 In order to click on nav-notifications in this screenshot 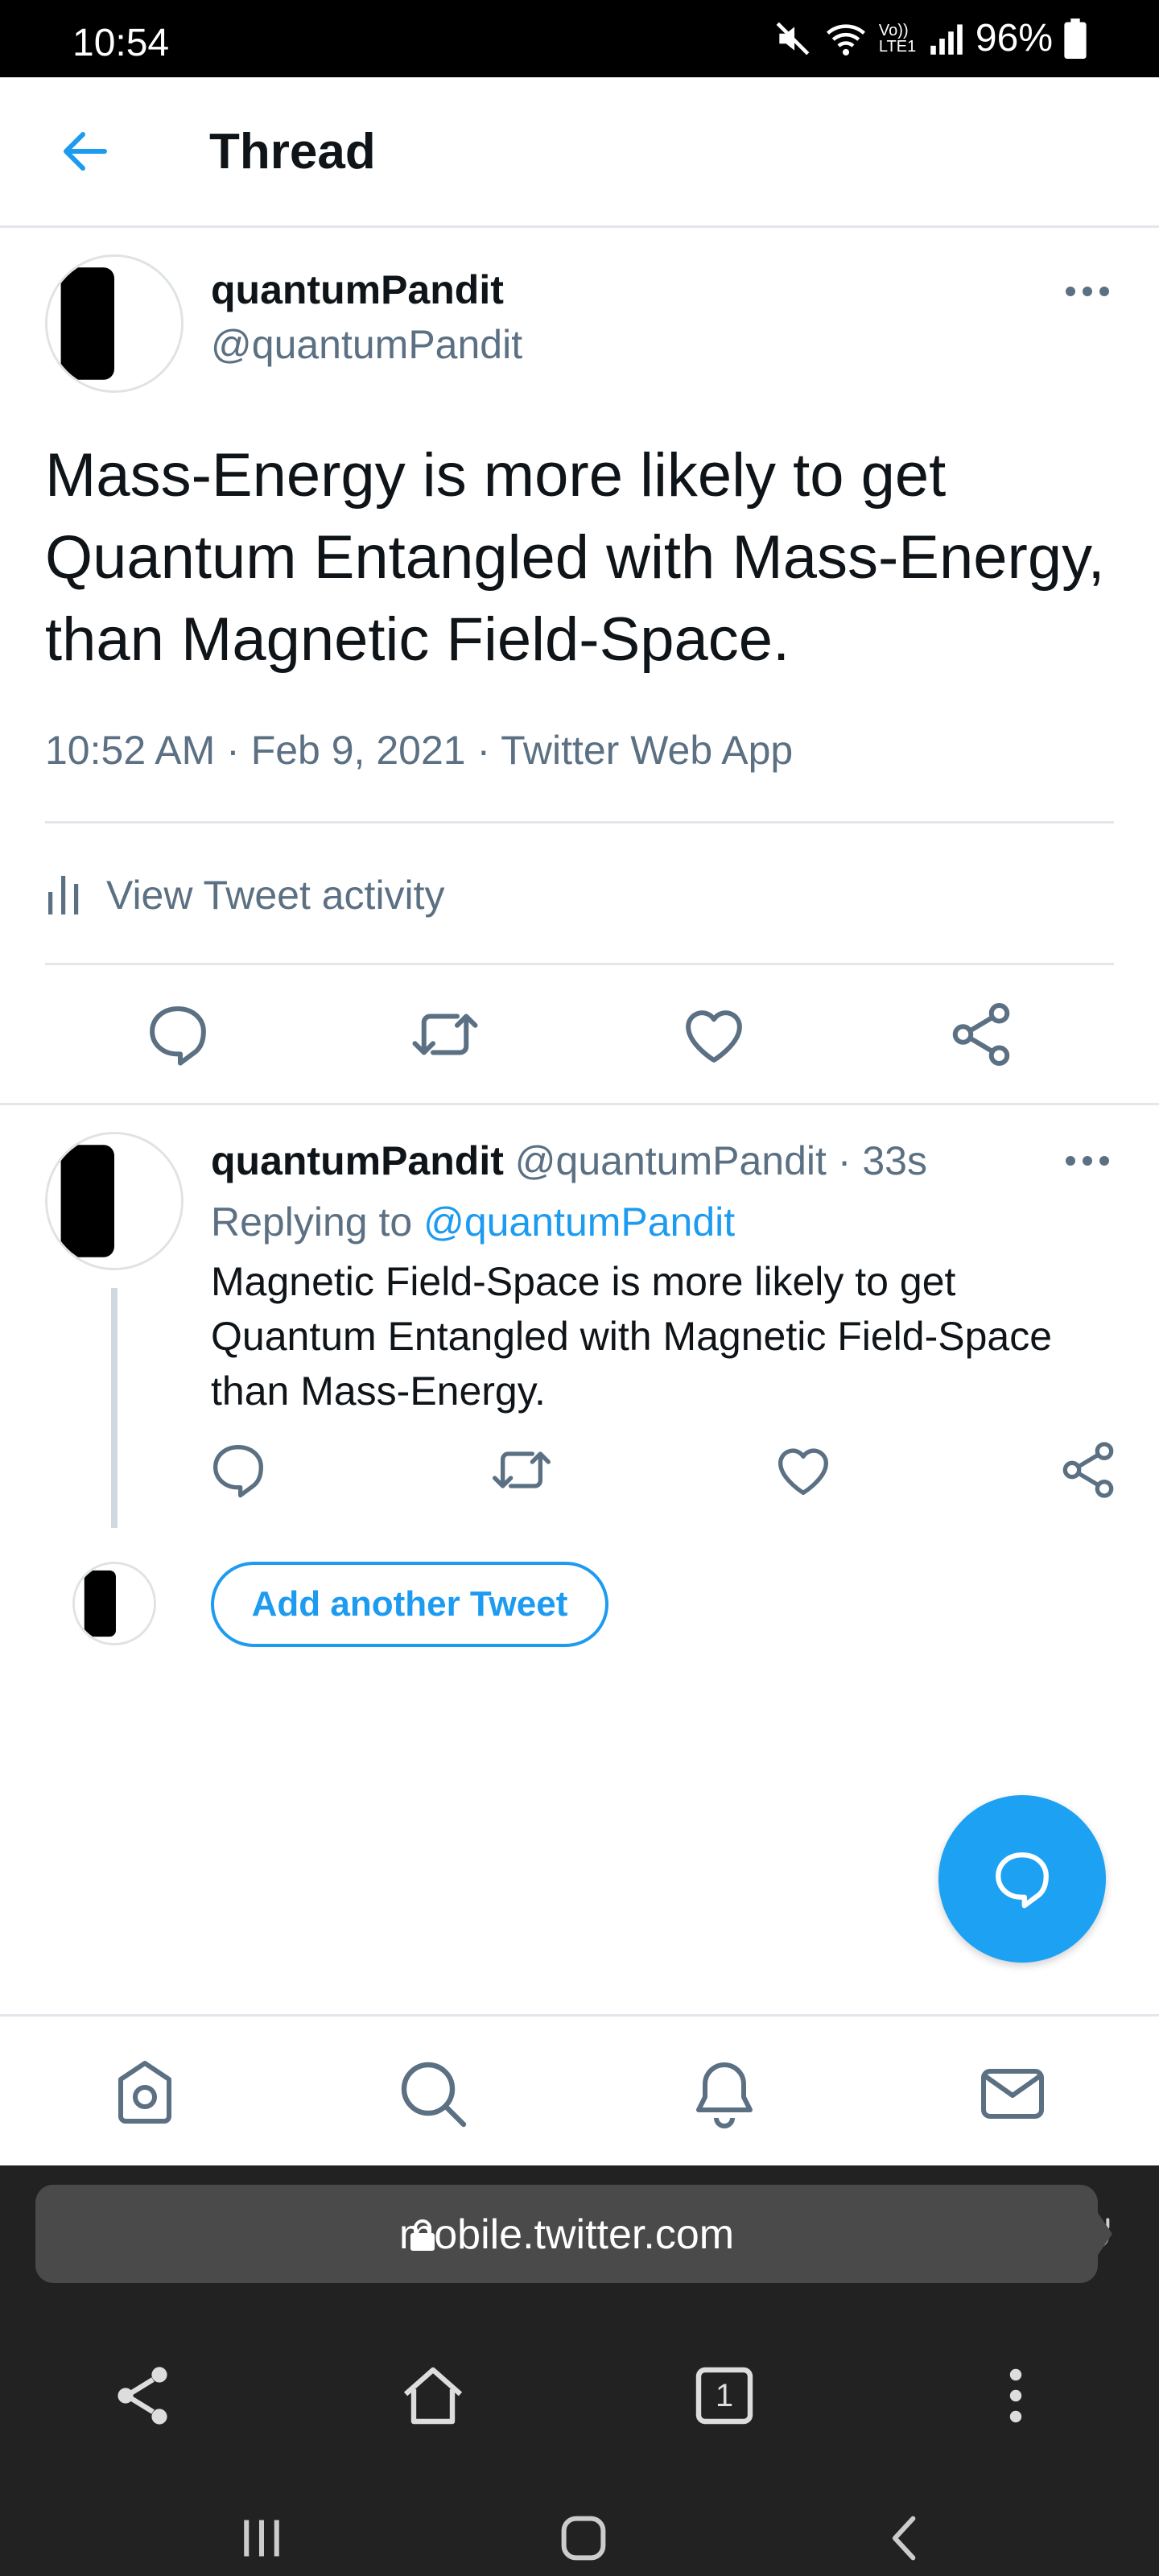, I will do `click(724, 2093)`.